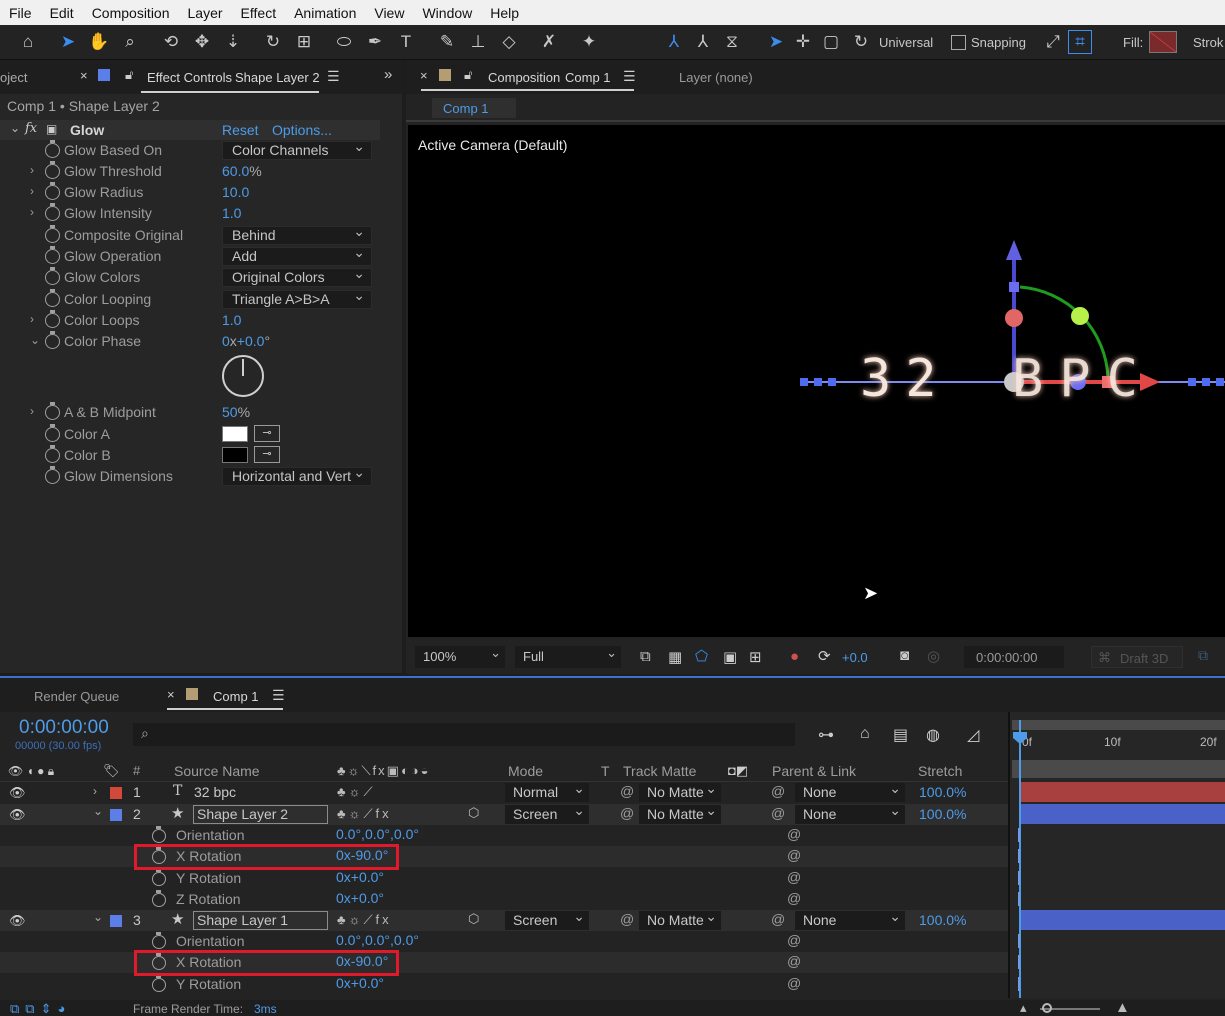 This screenshot has height=1016, width=1225. What do you see at coordinates (231, 213) in the screenshot?
I see `prop-value: 1.0` at bounding box center [231, 213].